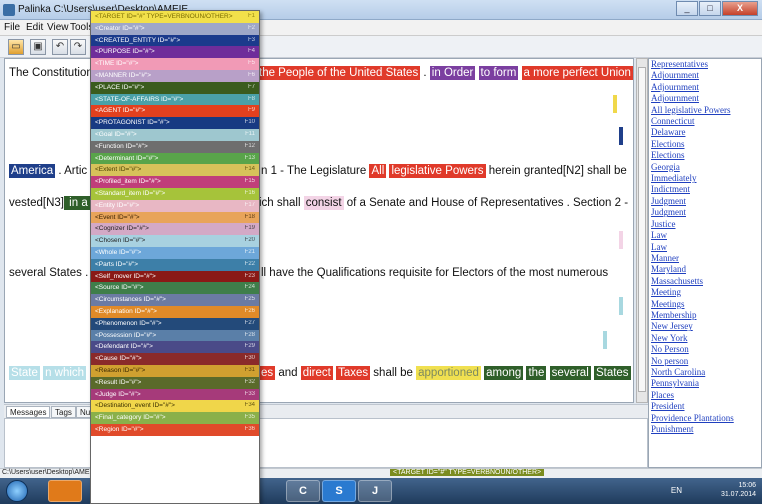  What do you see at coordinates (612, 373) in the screenshot?
I see `annotated-span: States` at bounding box center [612, 373].